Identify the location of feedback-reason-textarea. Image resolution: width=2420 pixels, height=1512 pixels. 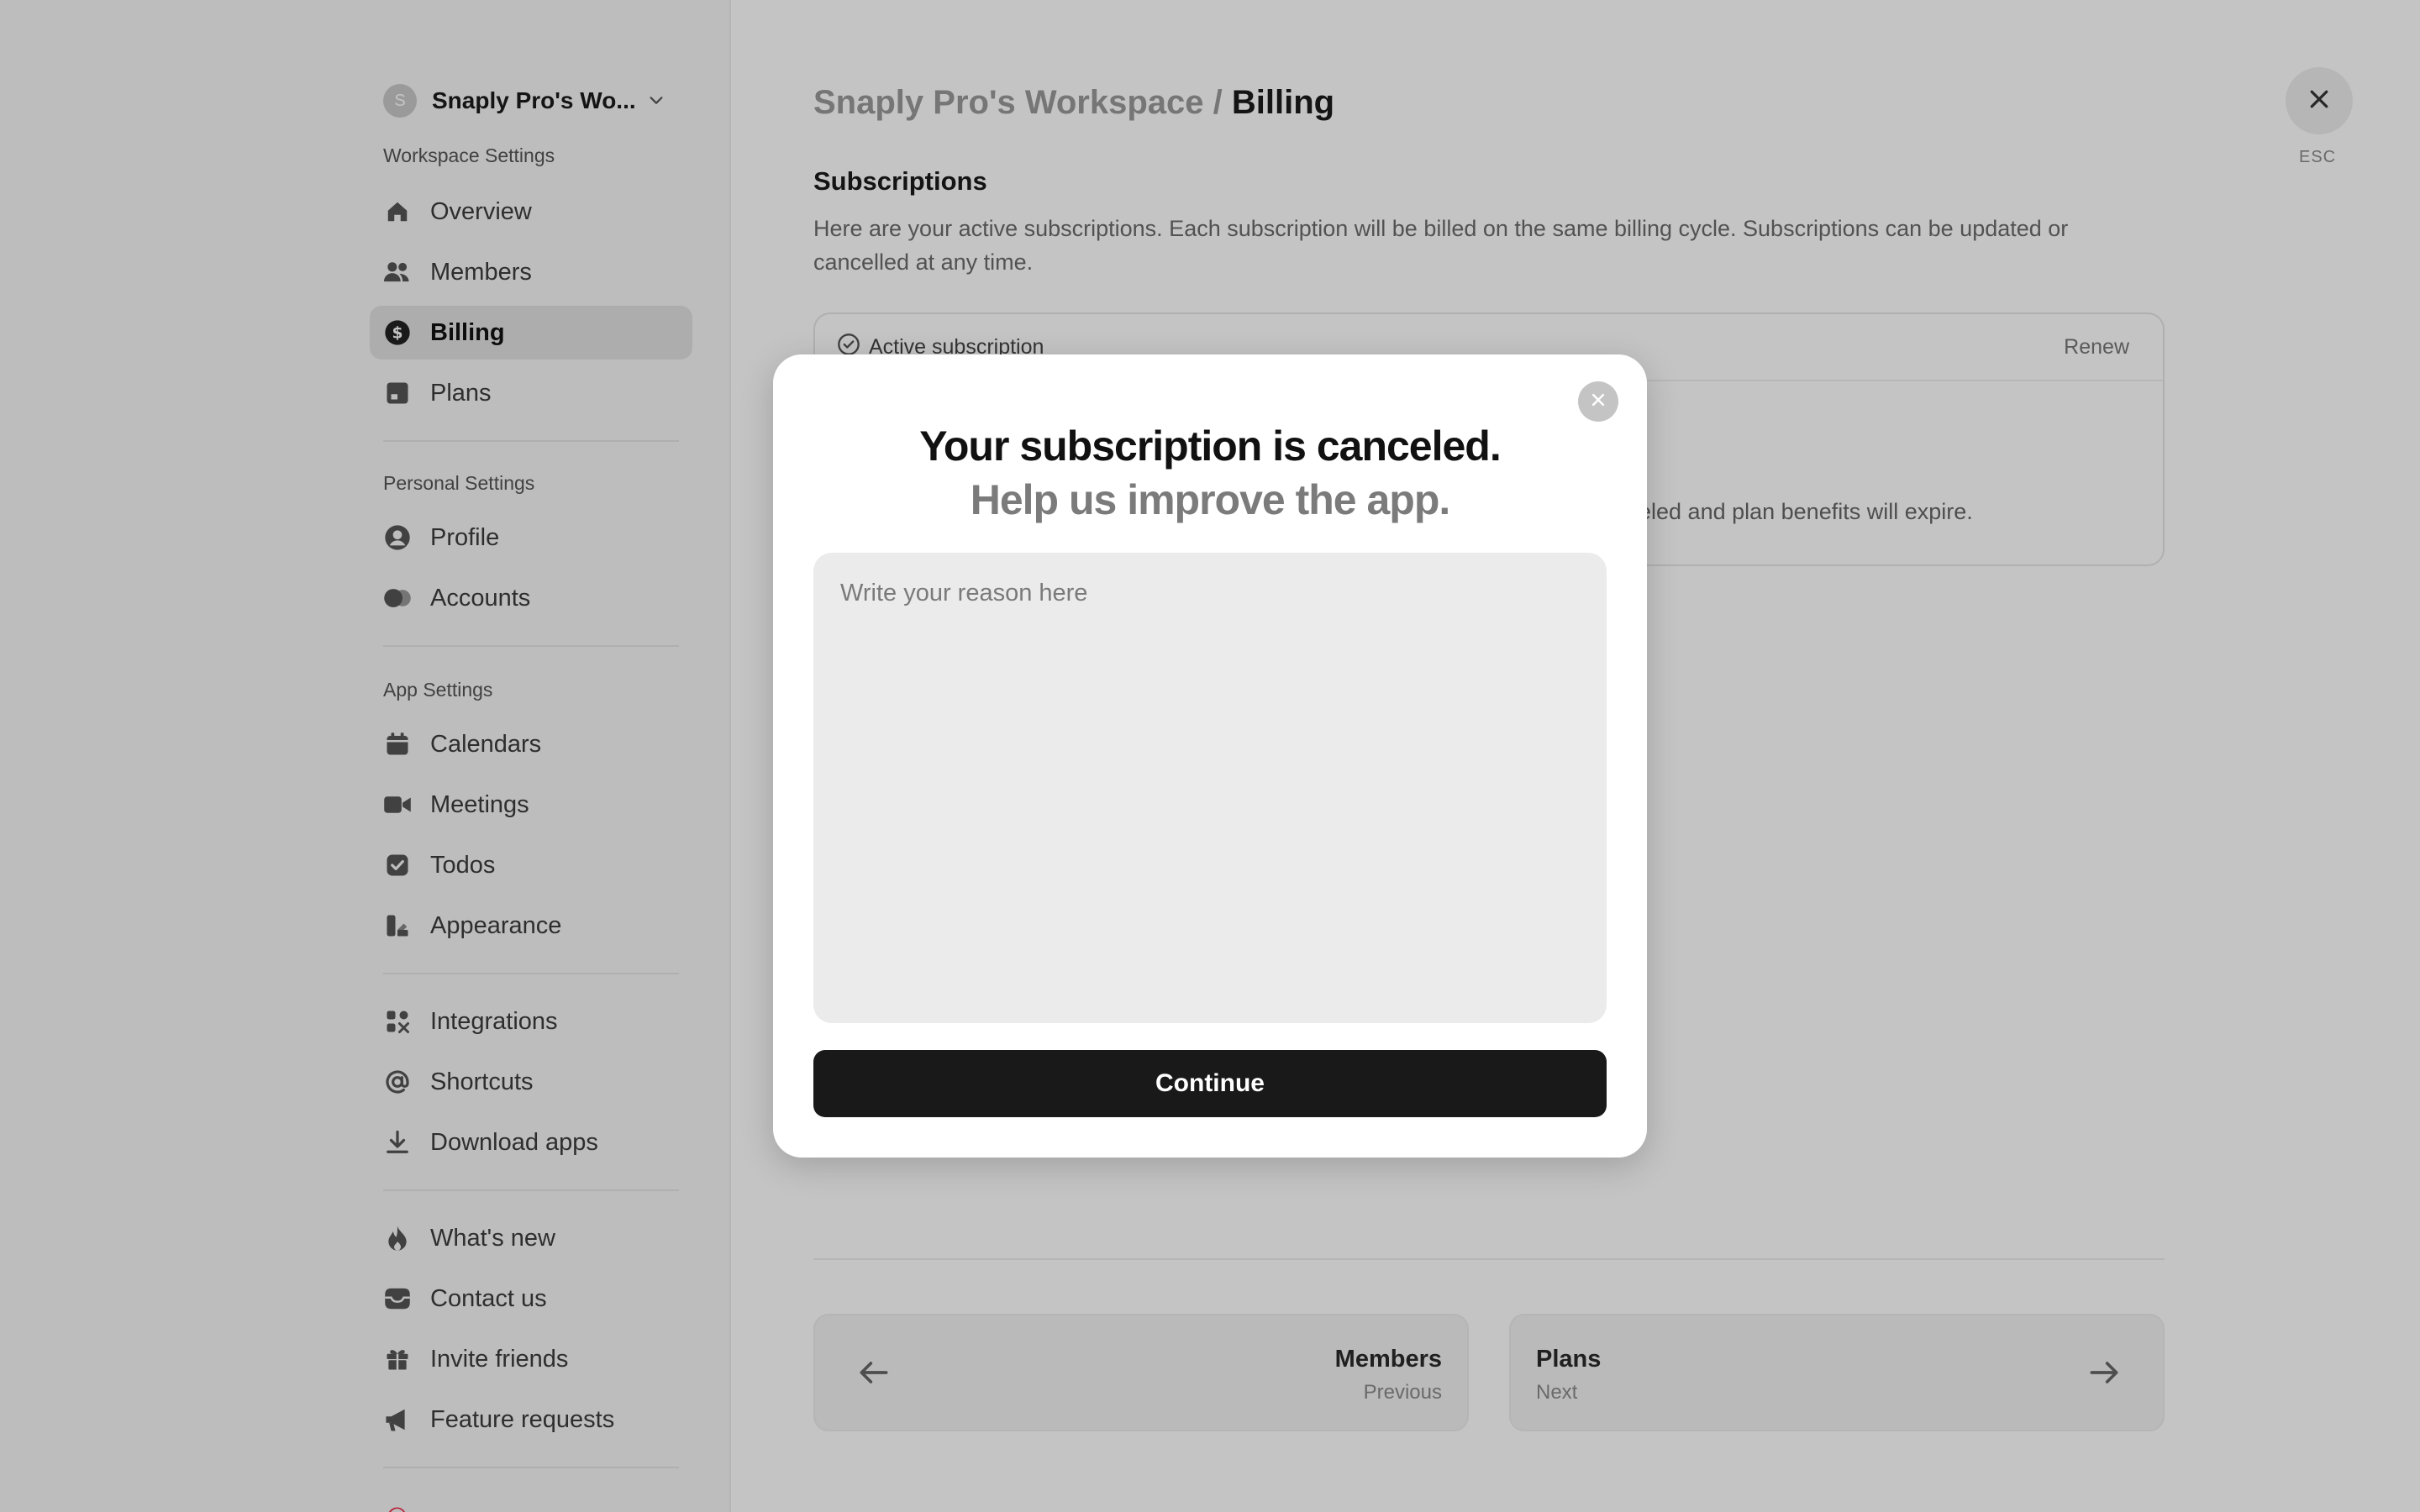
(1210, 788).